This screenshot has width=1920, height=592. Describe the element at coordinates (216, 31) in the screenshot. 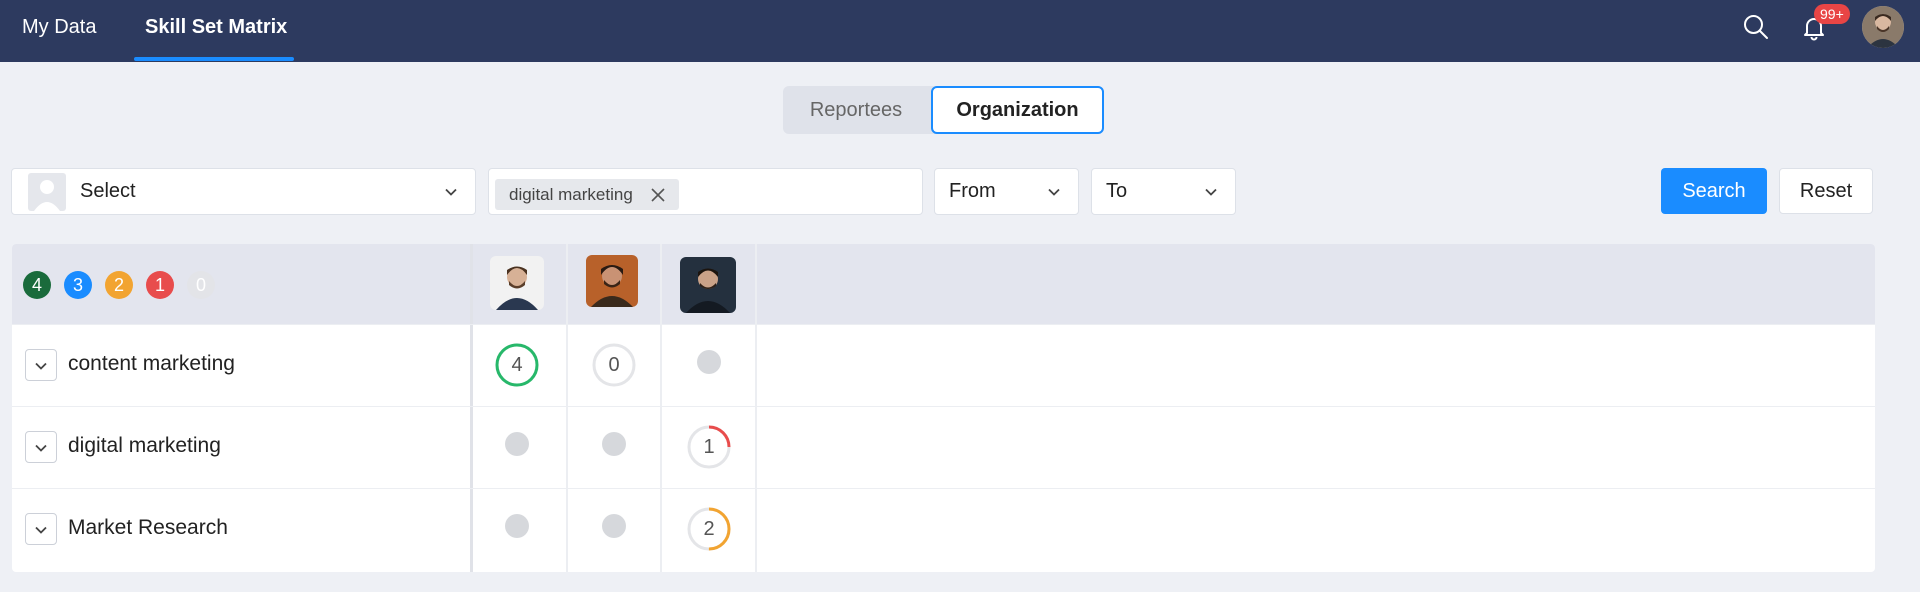

I see `tab-skill-set-matrix: Skill Set Matrix` at that location.